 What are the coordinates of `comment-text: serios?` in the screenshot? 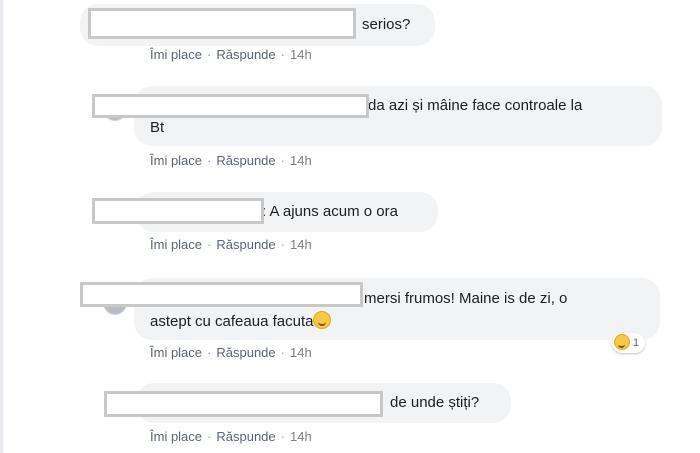 It's located at (386, 24).